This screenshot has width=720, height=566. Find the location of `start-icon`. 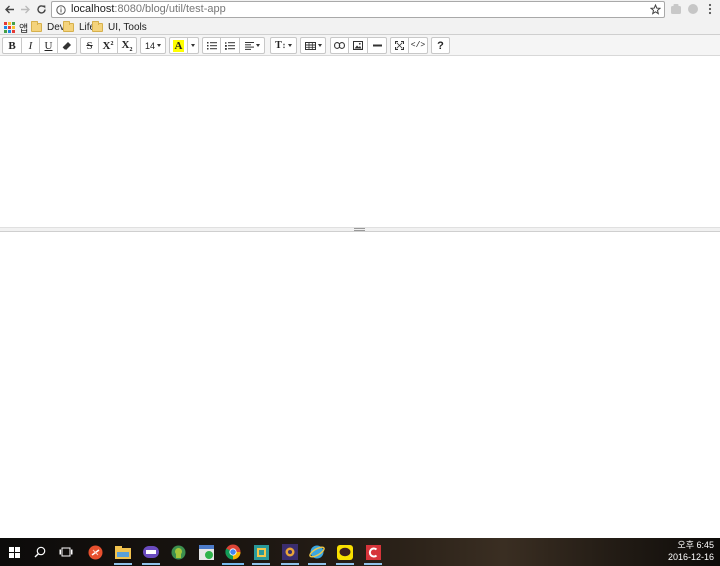

start-icon is located at coordinates (14, 552).